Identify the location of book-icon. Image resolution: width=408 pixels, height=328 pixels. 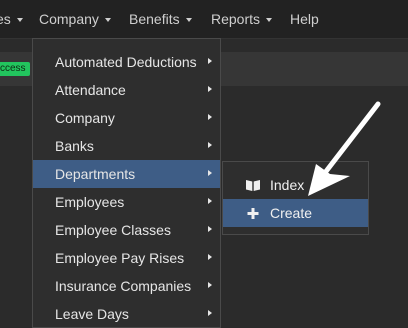
(253, 185).